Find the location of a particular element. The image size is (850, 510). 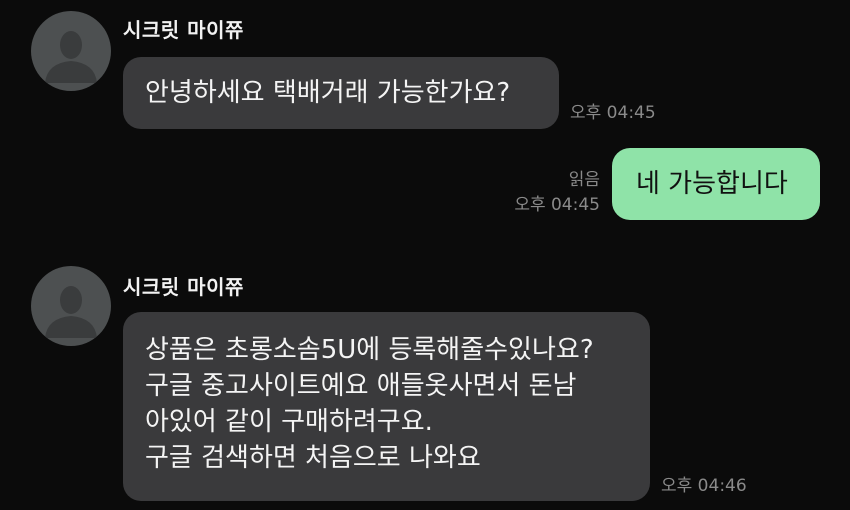

message-text: 안녕하세요 택배거래 가능한가요? is located at coordinates (328, 93).